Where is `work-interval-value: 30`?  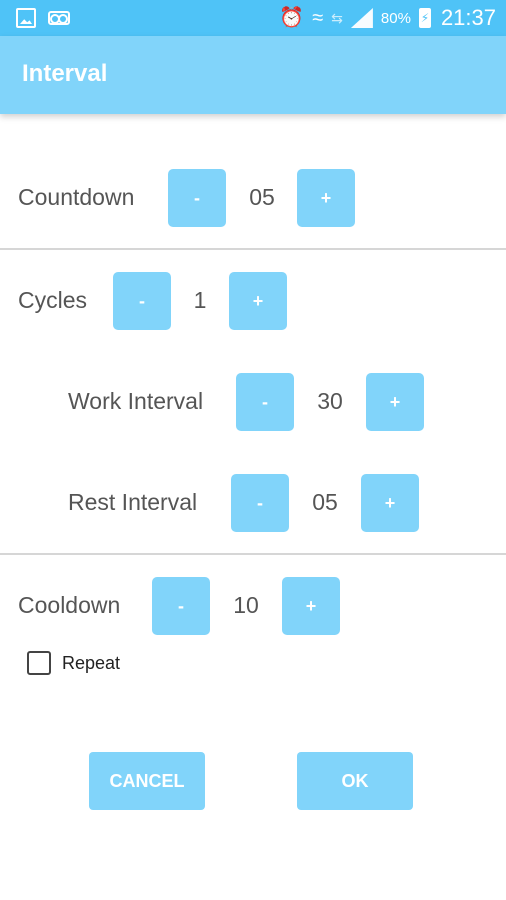 work-interval-value: 30 is located at coordinates (330, 401).